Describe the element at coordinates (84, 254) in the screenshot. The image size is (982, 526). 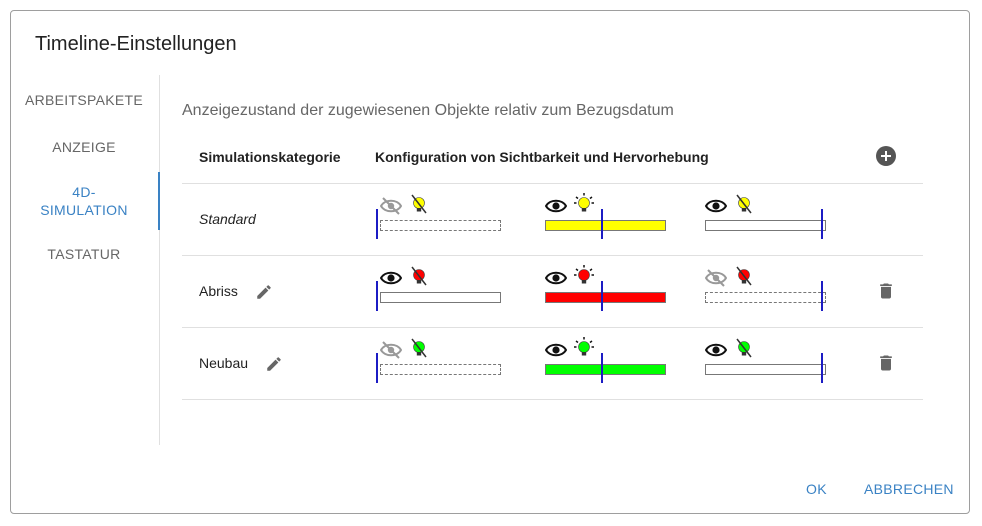
I see `nav-item-tastatur: TASTATUR` at that location.